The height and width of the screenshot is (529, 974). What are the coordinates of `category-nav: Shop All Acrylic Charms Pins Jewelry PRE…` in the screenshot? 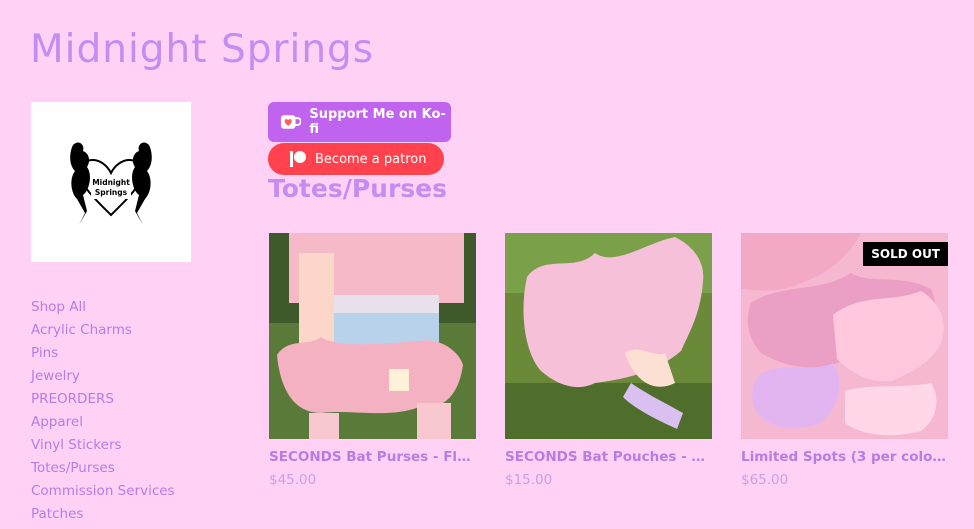 It's located at (103, 411).